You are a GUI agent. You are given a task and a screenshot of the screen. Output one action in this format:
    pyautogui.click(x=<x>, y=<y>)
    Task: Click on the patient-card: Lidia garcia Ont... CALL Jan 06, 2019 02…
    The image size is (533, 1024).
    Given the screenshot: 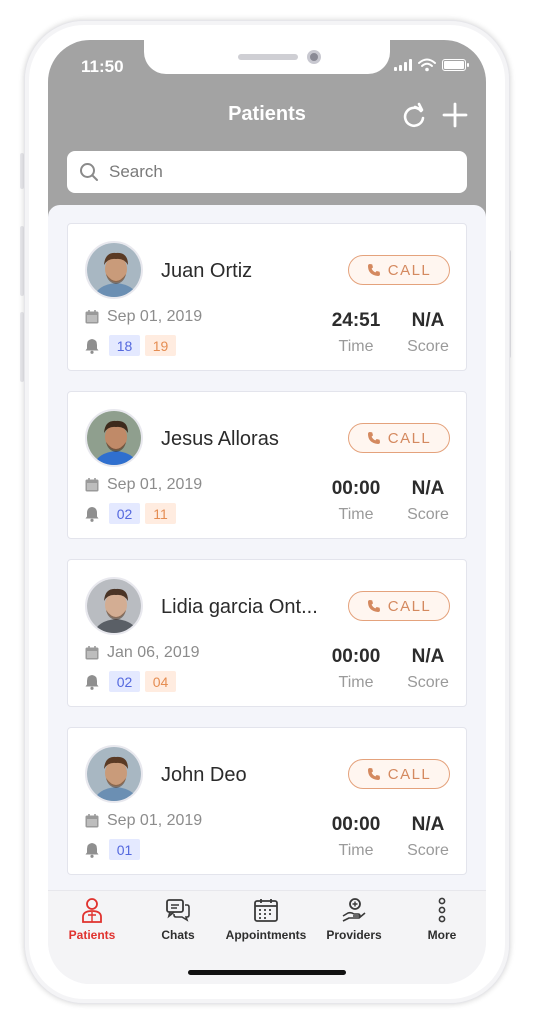 What is the action you would take?
    pyautogui.click(x=267, y=633)
    